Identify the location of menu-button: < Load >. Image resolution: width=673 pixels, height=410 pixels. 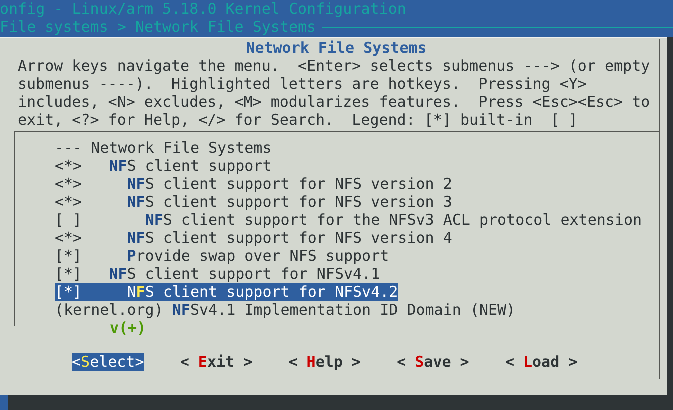
(541, 362).